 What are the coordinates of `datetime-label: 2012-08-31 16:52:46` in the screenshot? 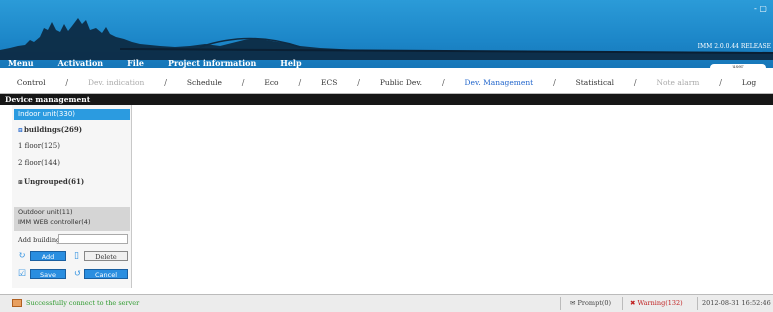 It's located at (736, 303).